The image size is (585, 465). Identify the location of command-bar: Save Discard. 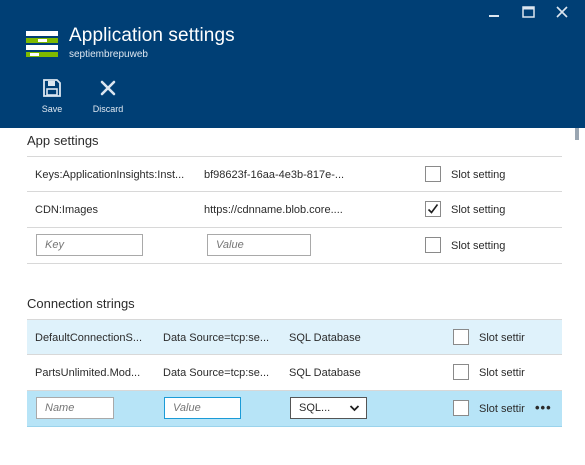
(69, 98).